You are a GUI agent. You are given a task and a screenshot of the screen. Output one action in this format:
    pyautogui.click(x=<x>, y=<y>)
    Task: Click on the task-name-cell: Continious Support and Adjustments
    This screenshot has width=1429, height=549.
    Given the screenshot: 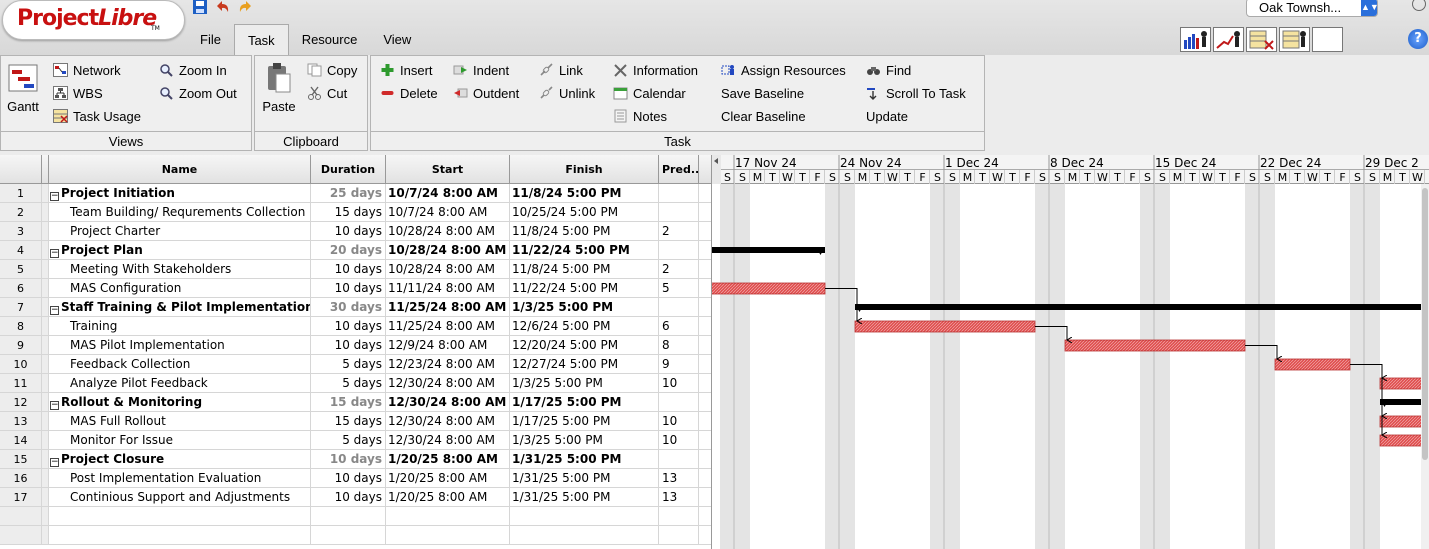 What is the action you would take?
    pyautogui.click(x=180, y=497)
    